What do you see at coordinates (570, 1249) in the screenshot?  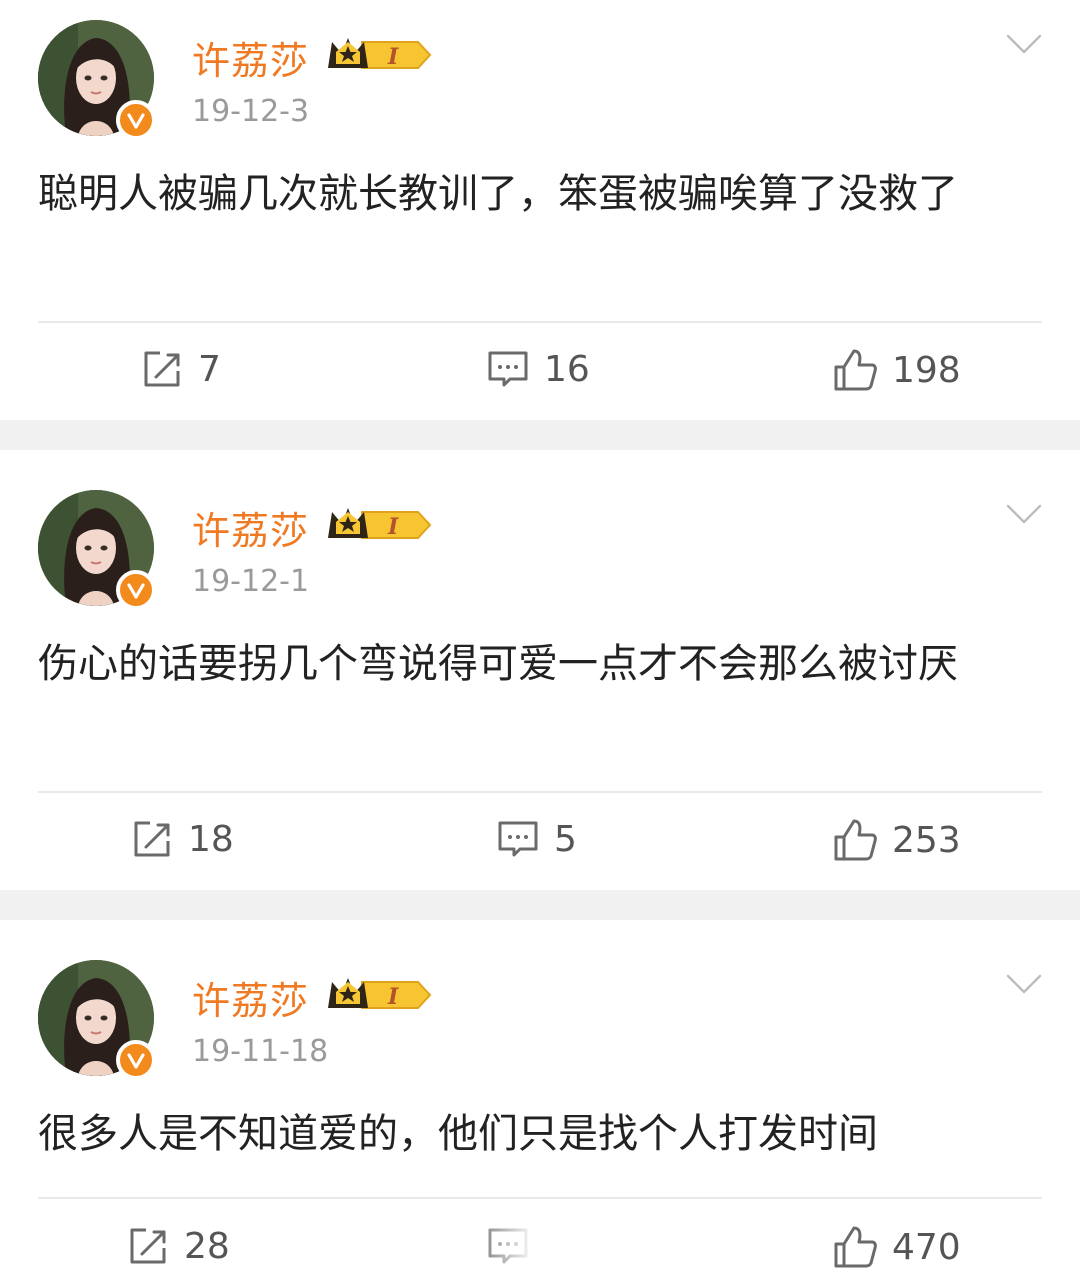 I see `watermark-overlay` at bounding box center [570, 1249].